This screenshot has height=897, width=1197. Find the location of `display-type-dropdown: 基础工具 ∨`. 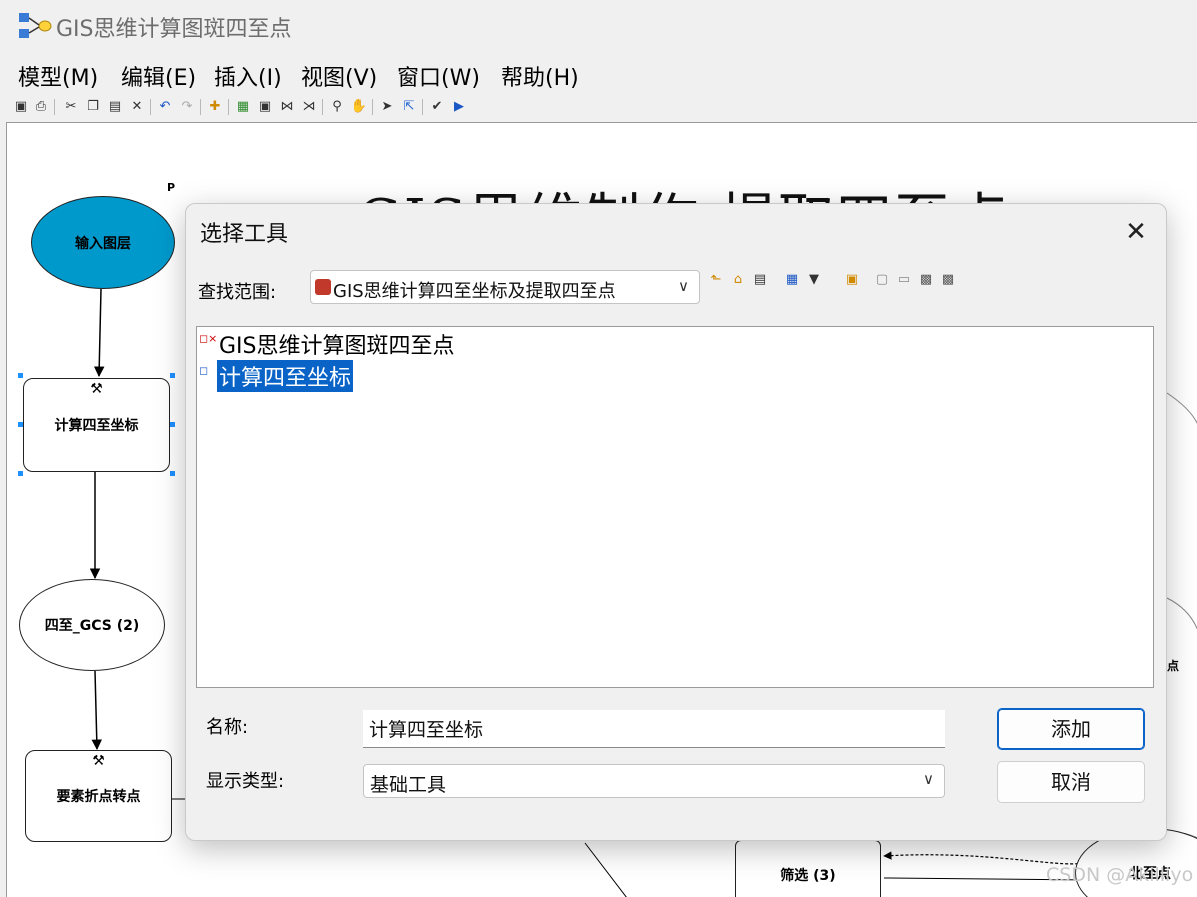

display-type-dropdown: 基础工具 ∨ is located at coordinates (654, 781).